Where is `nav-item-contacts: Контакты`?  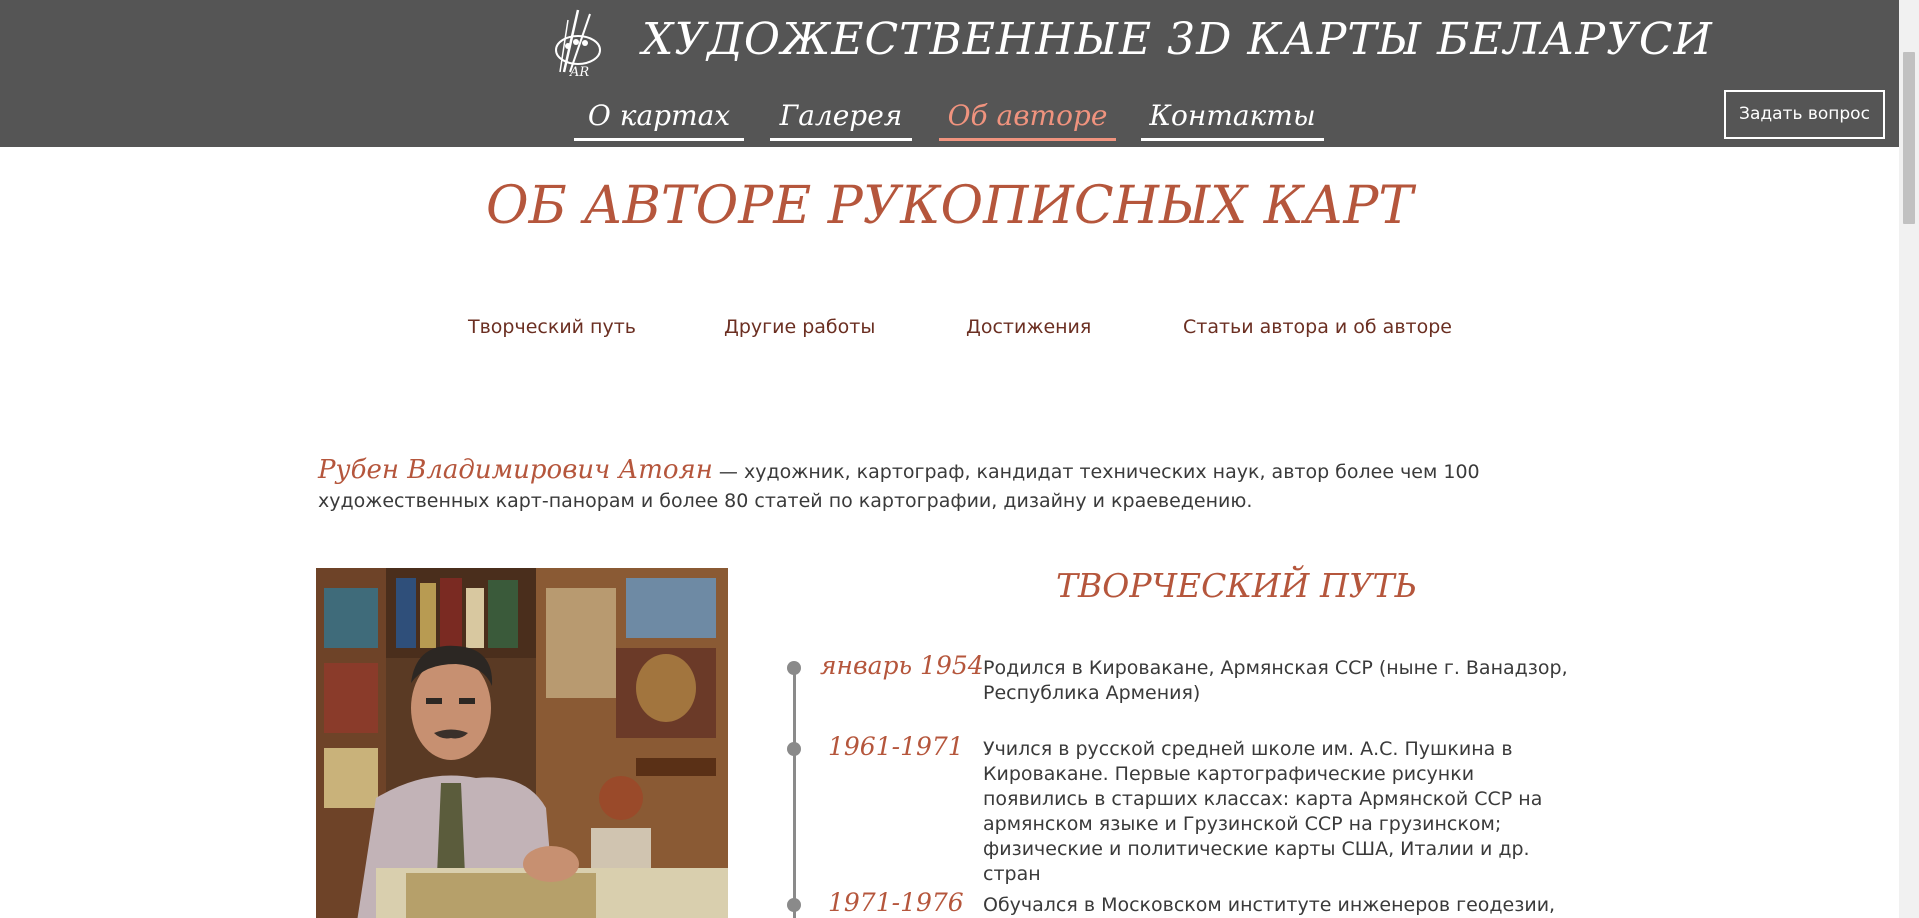
nav-item-contacts: Контакты is located at coordinates (1232, 118).